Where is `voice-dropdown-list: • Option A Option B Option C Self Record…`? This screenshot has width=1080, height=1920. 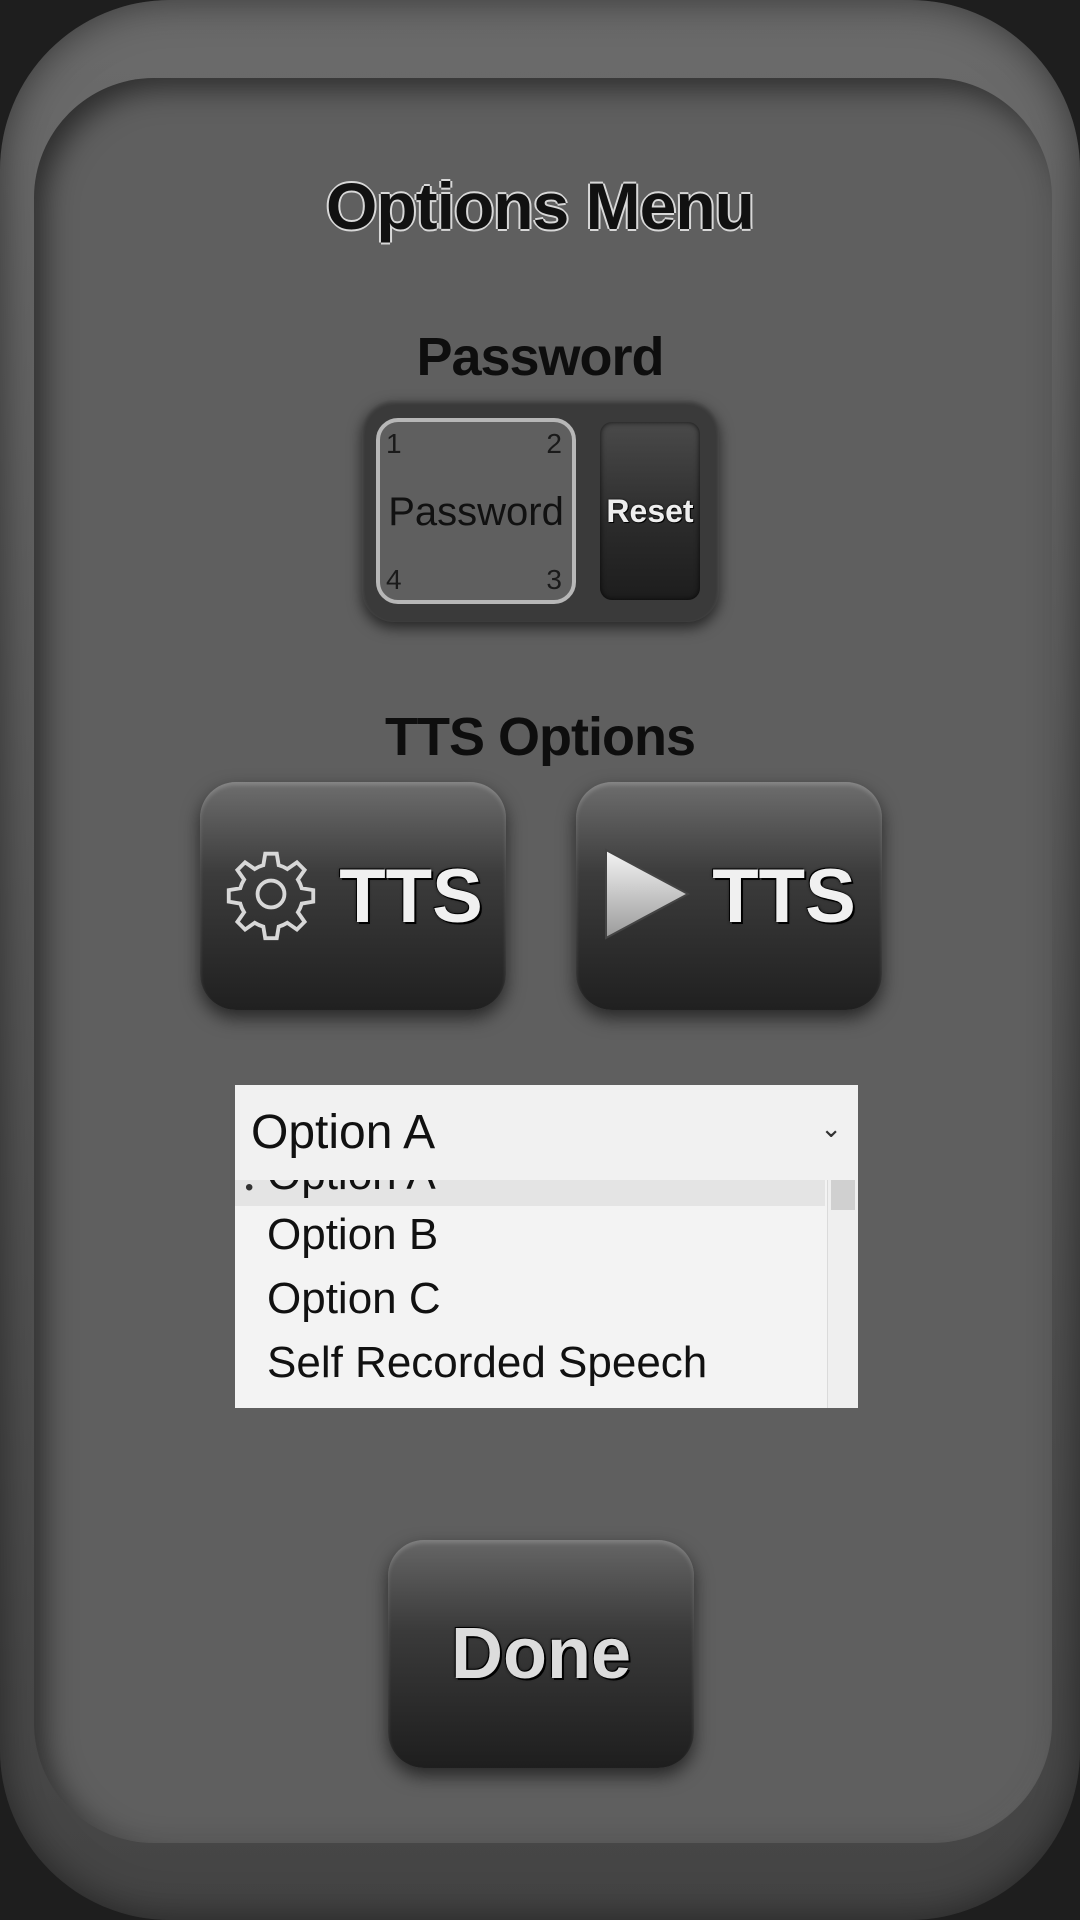
voice-dropdown-list: • Option A Option B Option C Self Record… is located at coordinates (546, 1294).